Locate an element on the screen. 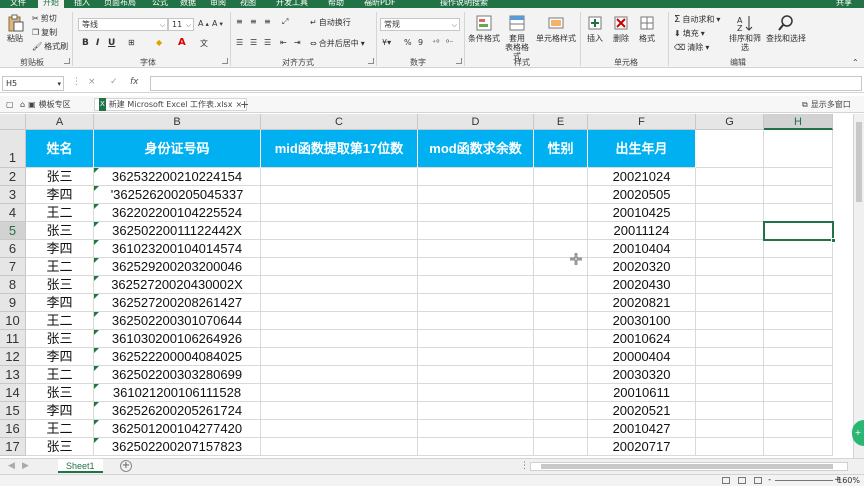  font-color-icon: A is located at coordinates (182, 42).